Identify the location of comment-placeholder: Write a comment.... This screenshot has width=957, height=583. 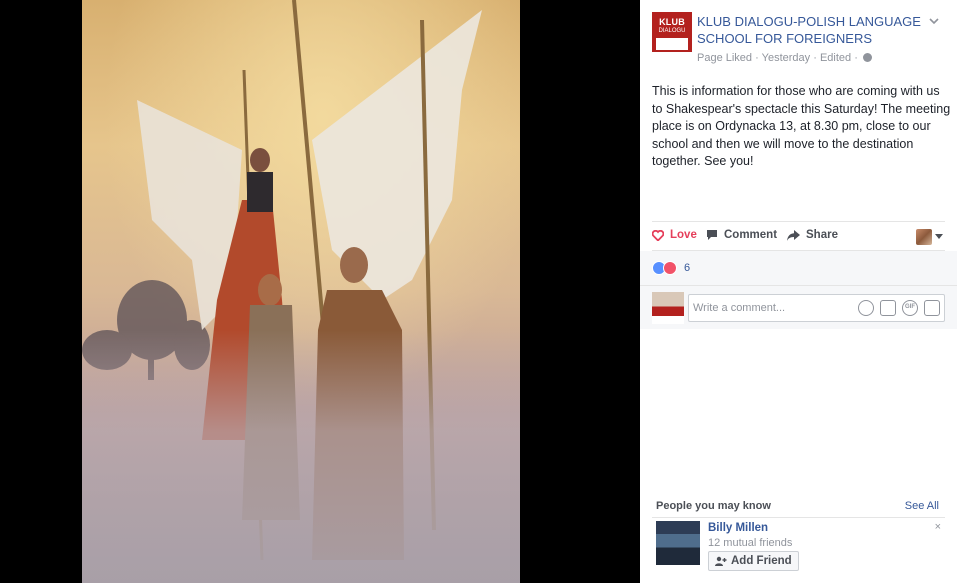
(739, 308).